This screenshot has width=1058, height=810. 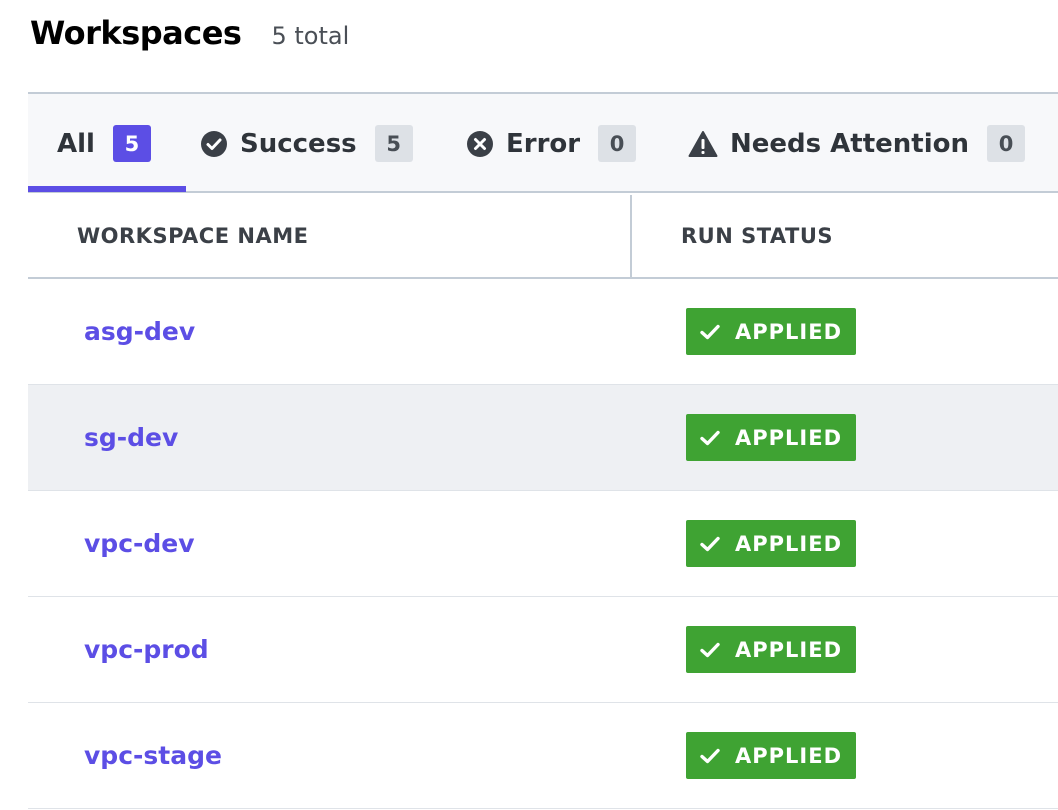 I want to click on workspace-link: vpc-stage, so click(x=153, y=755).